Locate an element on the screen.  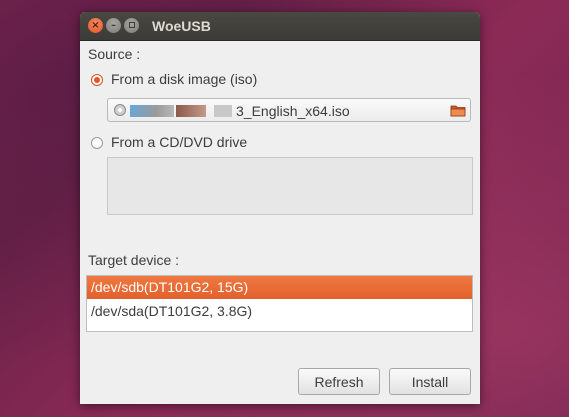
iso-file-picker: 3_English_x64.iso is located at coordinates (289, 110).